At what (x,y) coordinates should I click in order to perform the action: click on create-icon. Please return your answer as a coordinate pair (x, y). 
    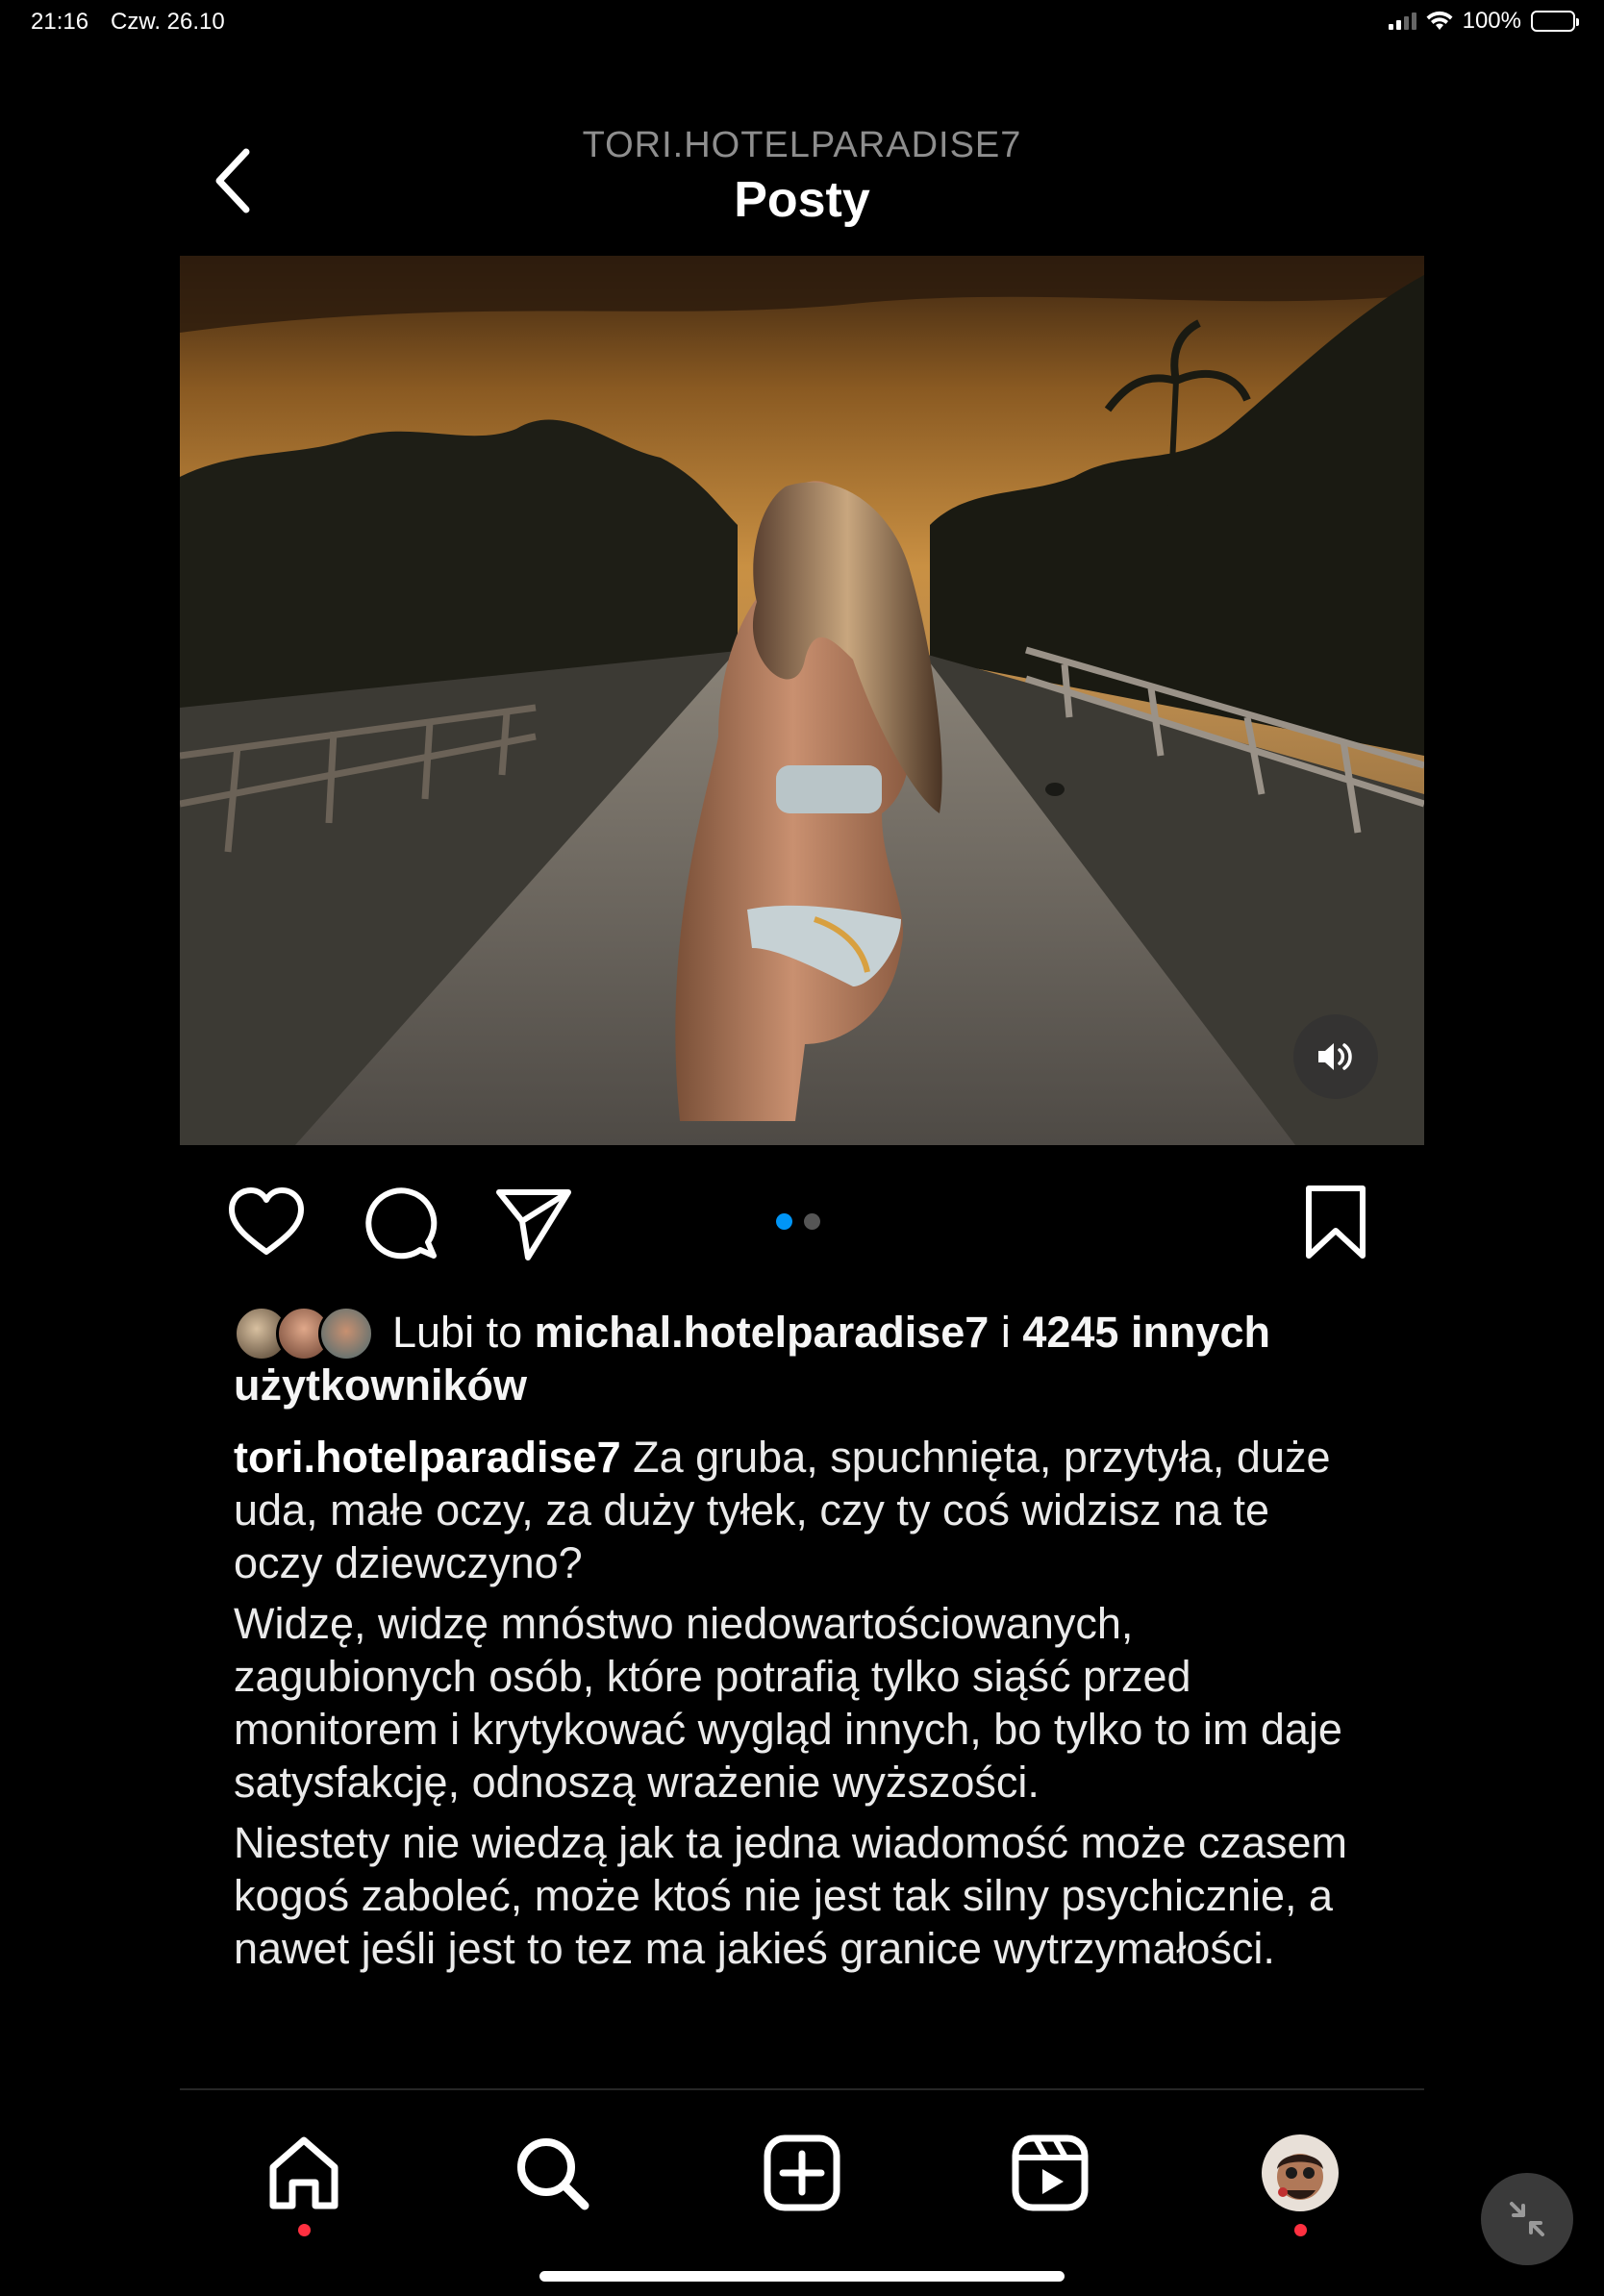
    Looking at the image, I should click on (802, 2172).